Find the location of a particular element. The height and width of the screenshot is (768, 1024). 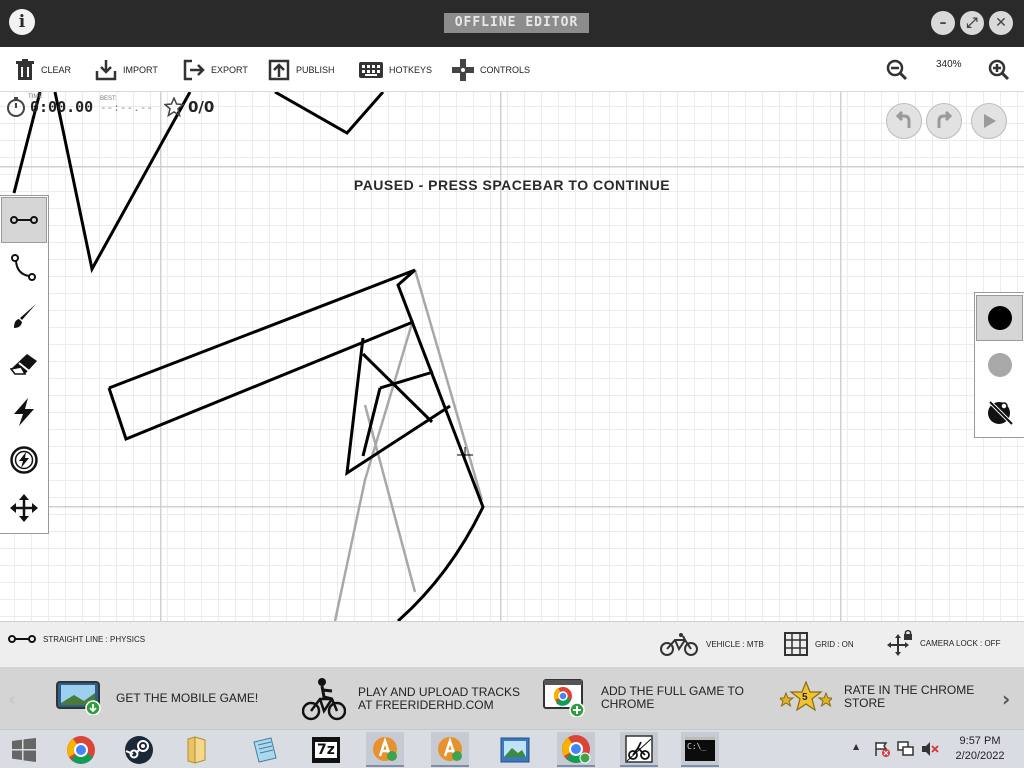

steam-icon is located at coordinates (139, 749).